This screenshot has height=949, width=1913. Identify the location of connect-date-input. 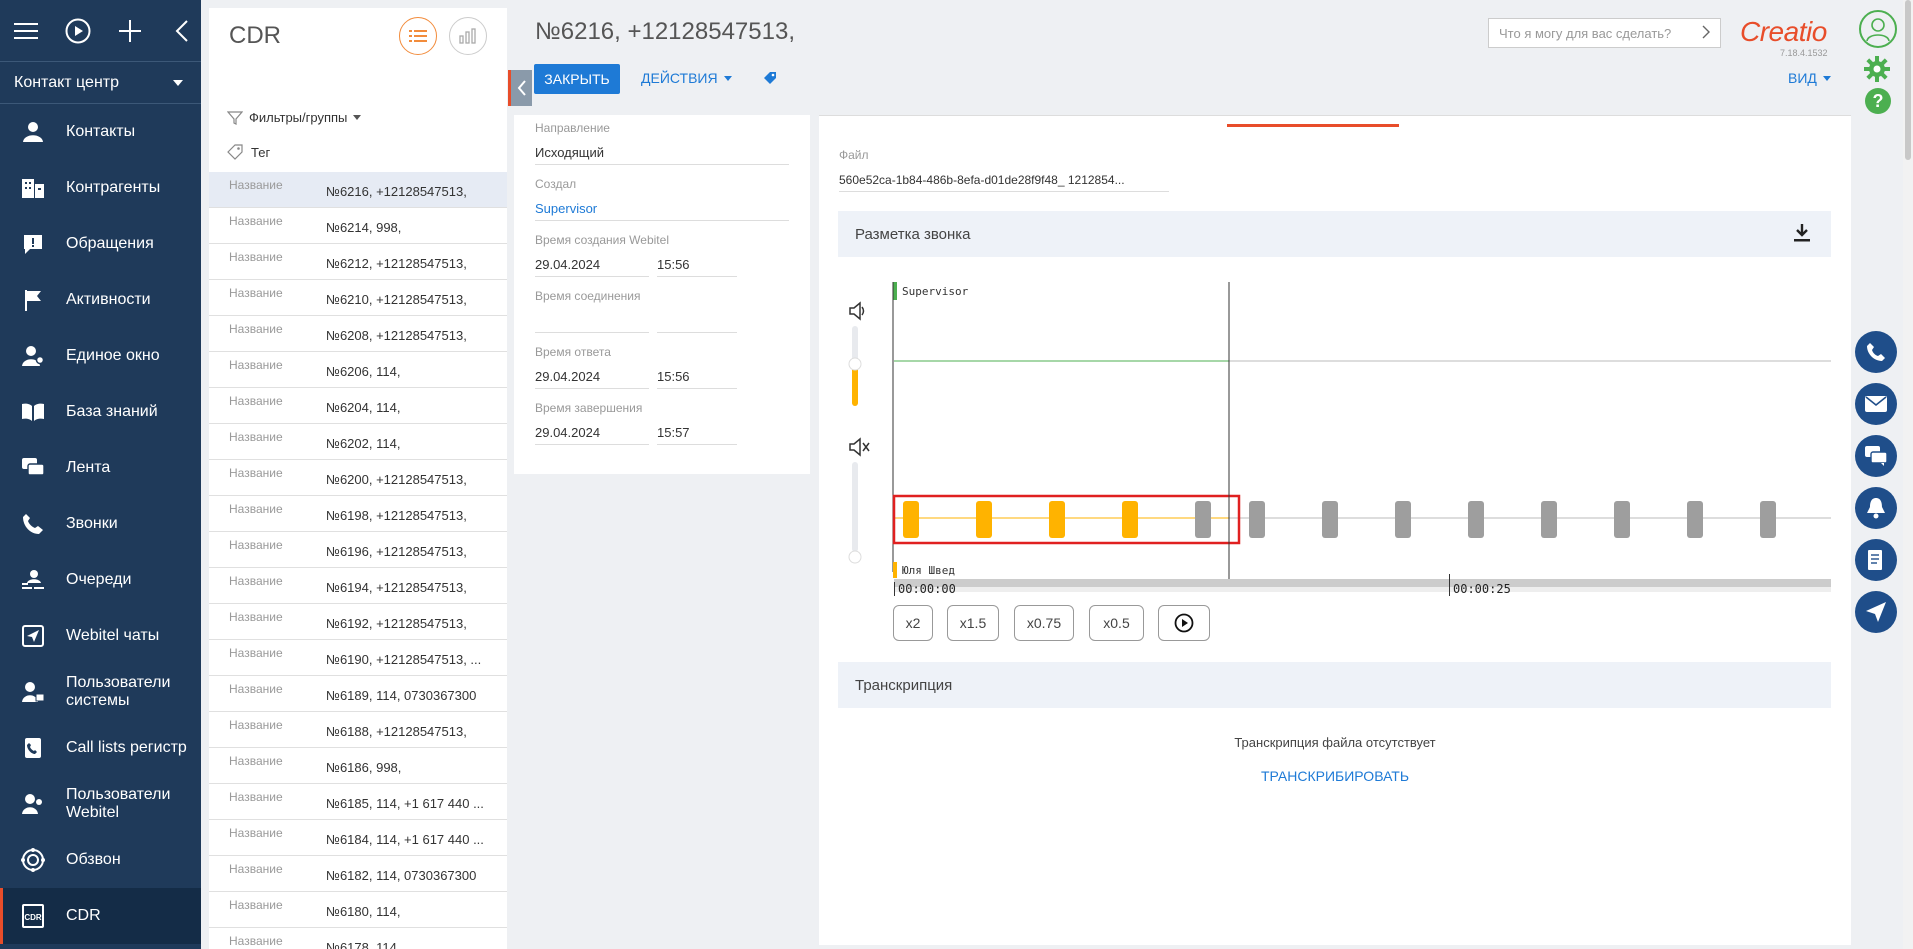
(592, 320).